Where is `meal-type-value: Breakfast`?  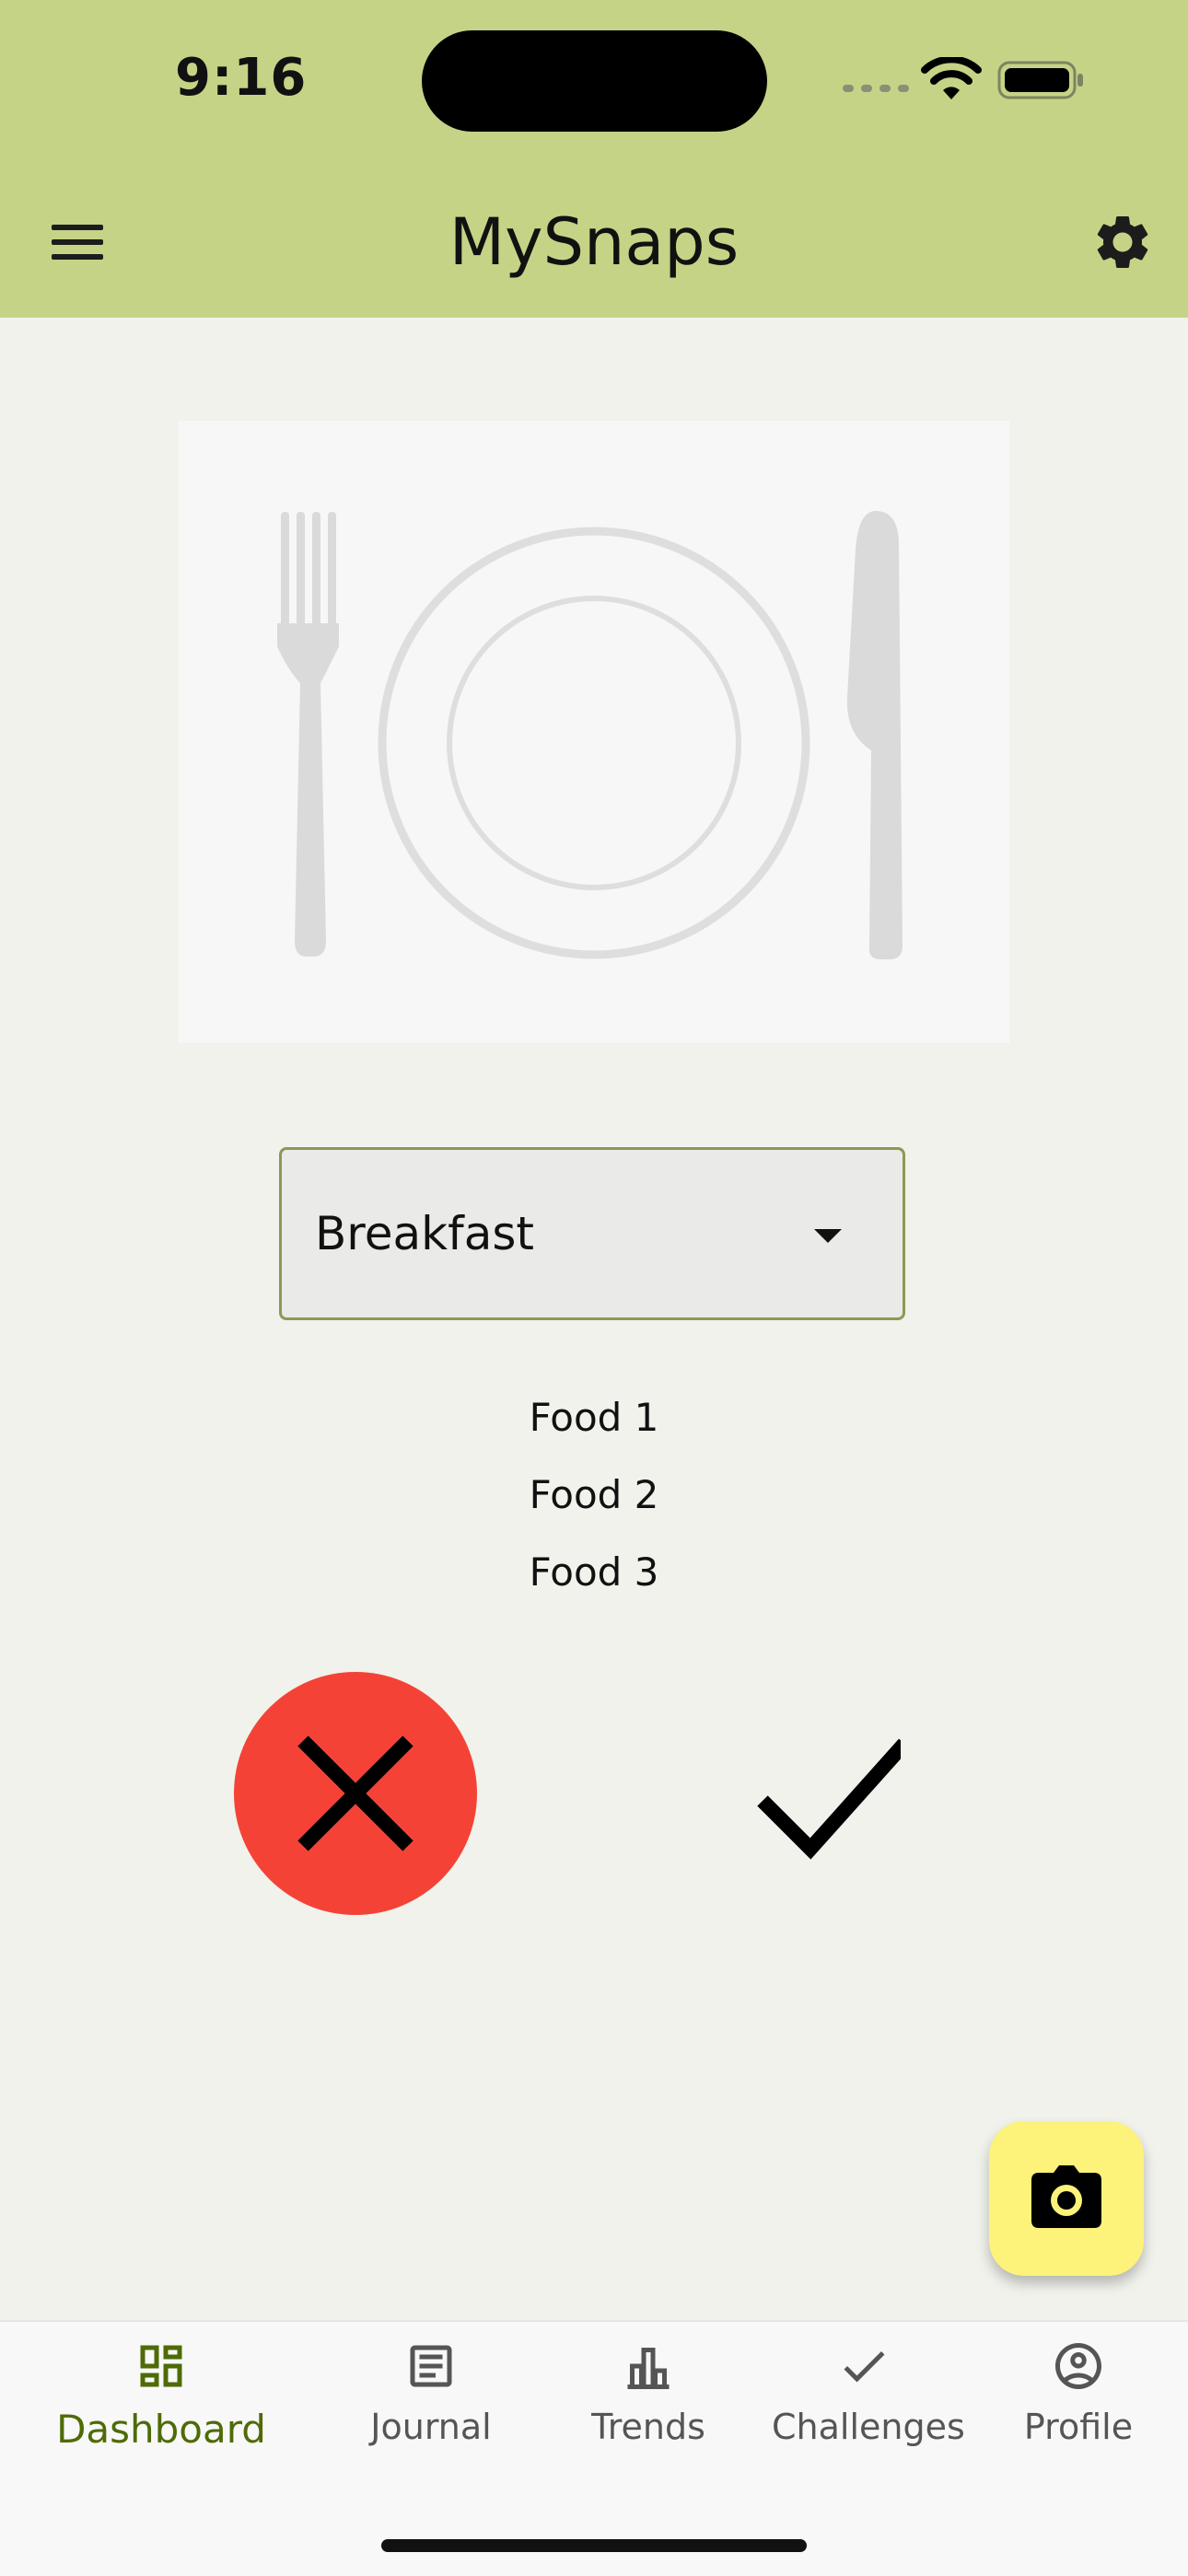
meal-type-value: Breakfast is located at coordinates (425, 1233).